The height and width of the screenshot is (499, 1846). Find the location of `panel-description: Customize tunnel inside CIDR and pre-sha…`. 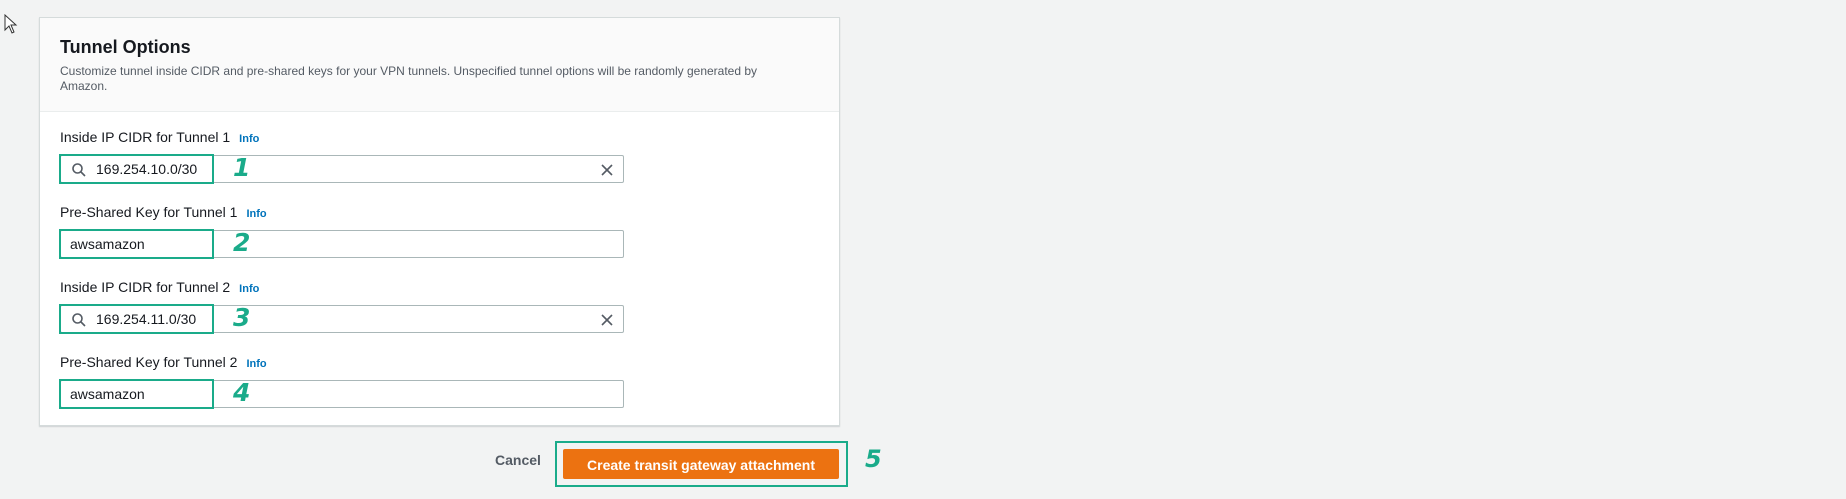

panel-description: Customize tunnel inside CIDR and pre-sha… is located at coordinates (409, 78).